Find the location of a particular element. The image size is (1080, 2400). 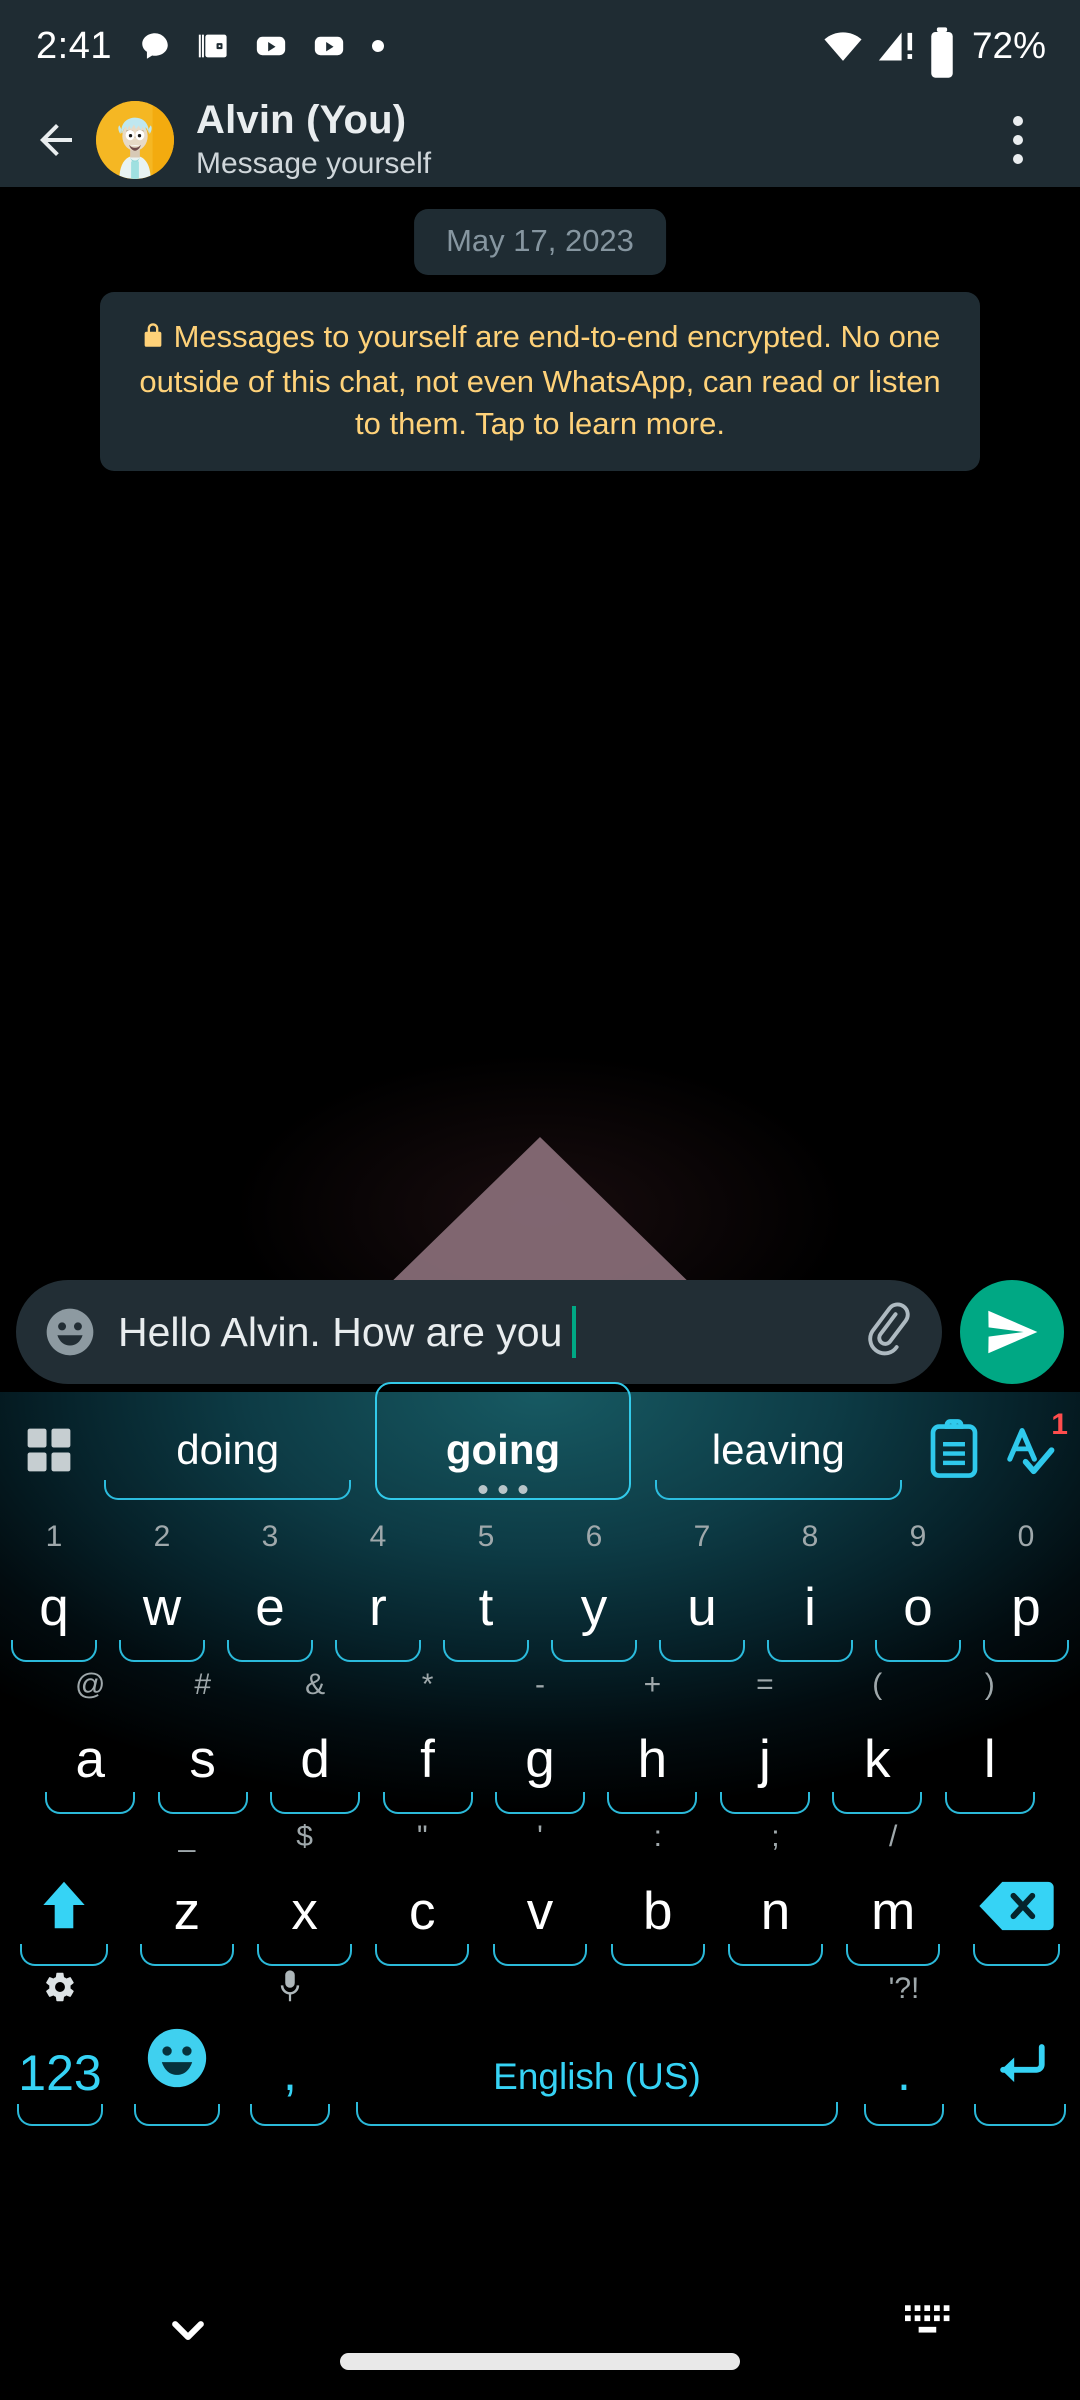

emoji-key is located at coordinates (177, 2043).